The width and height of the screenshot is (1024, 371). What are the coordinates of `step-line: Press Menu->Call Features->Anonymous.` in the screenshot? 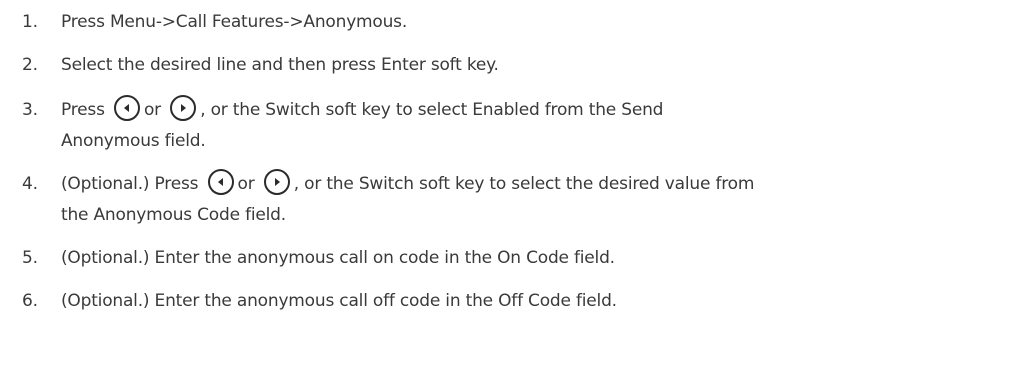 It's located at (234, 22).